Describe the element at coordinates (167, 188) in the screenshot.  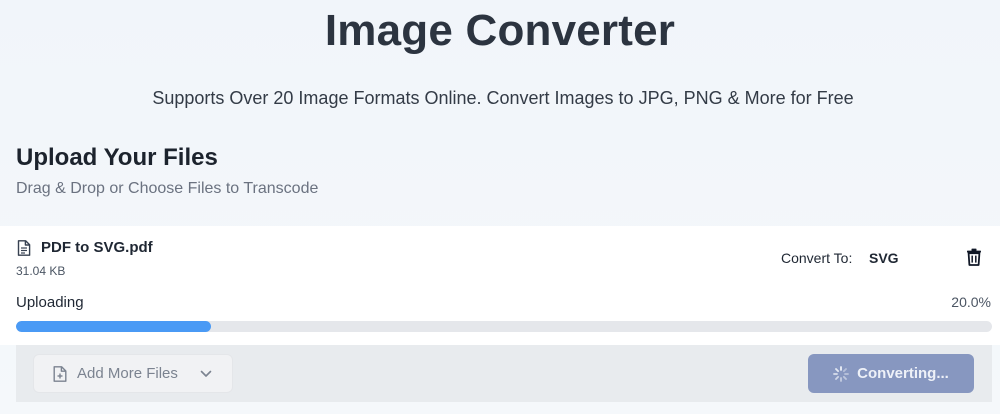
I see `upload-section-subtitle: Drag & Drop or Choose Files to Transcode` at that location.